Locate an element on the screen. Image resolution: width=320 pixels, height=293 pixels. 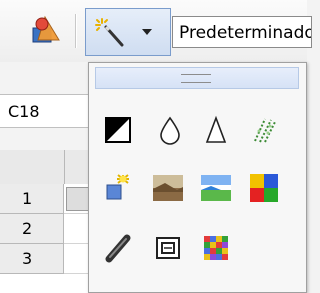
toolbar-separator is located at coordinates (76, 31).